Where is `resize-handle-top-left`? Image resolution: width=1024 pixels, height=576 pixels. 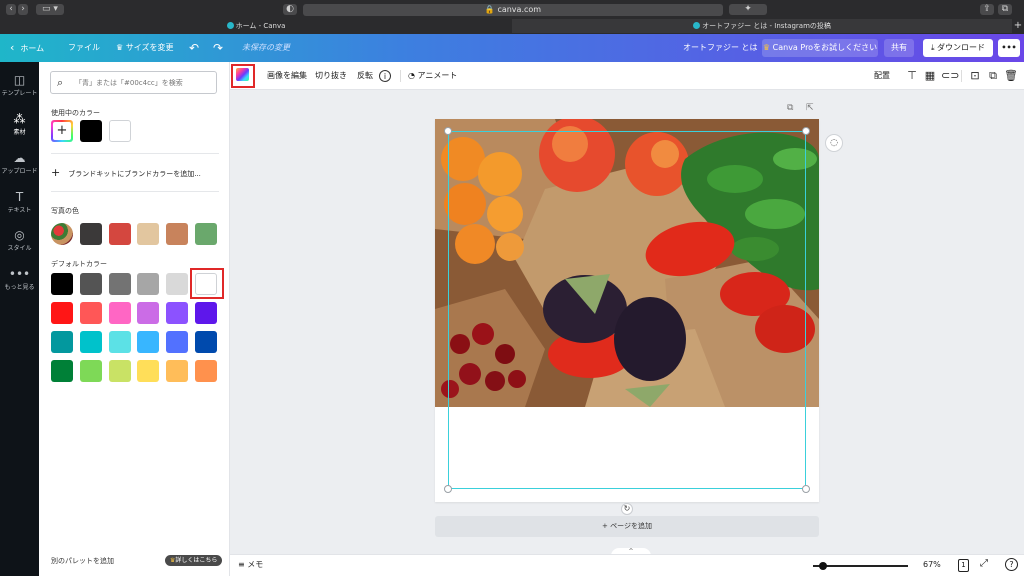 resize-handle-top-left is located at coordinates (448, 131).